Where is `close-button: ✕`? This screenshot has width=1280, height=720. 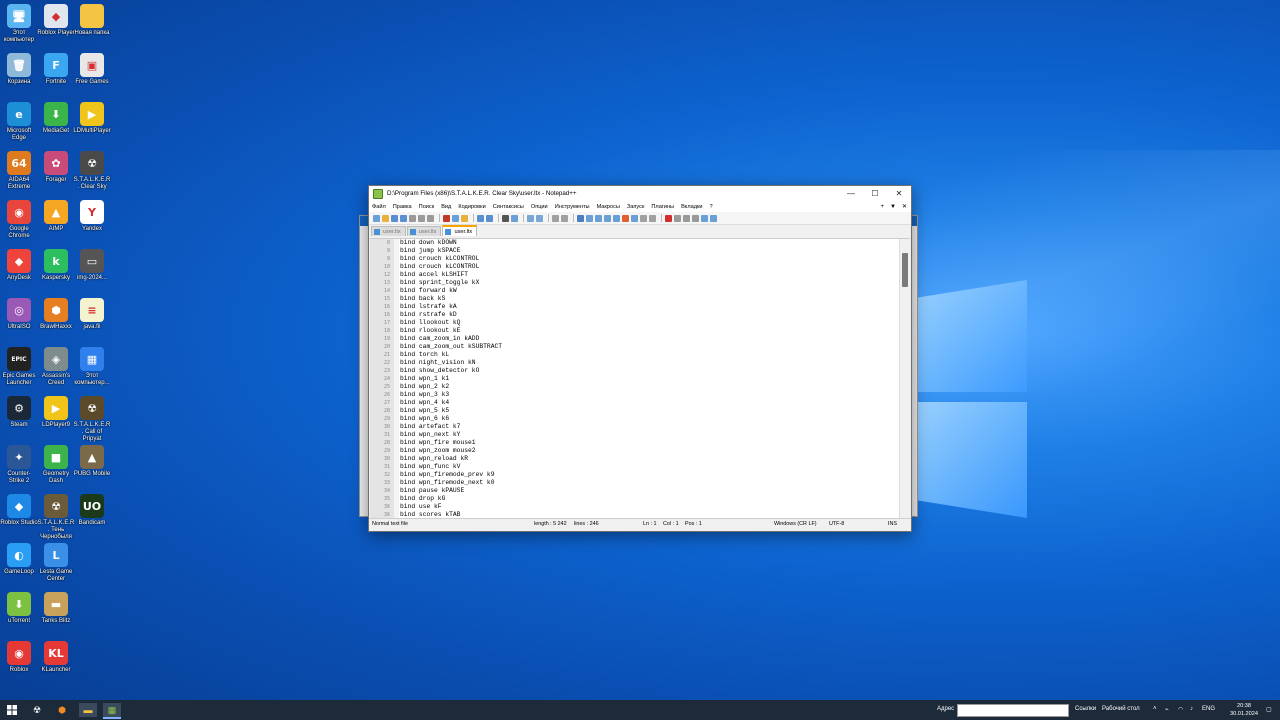 close-button: ✕ is located at coordinates (899, 193).